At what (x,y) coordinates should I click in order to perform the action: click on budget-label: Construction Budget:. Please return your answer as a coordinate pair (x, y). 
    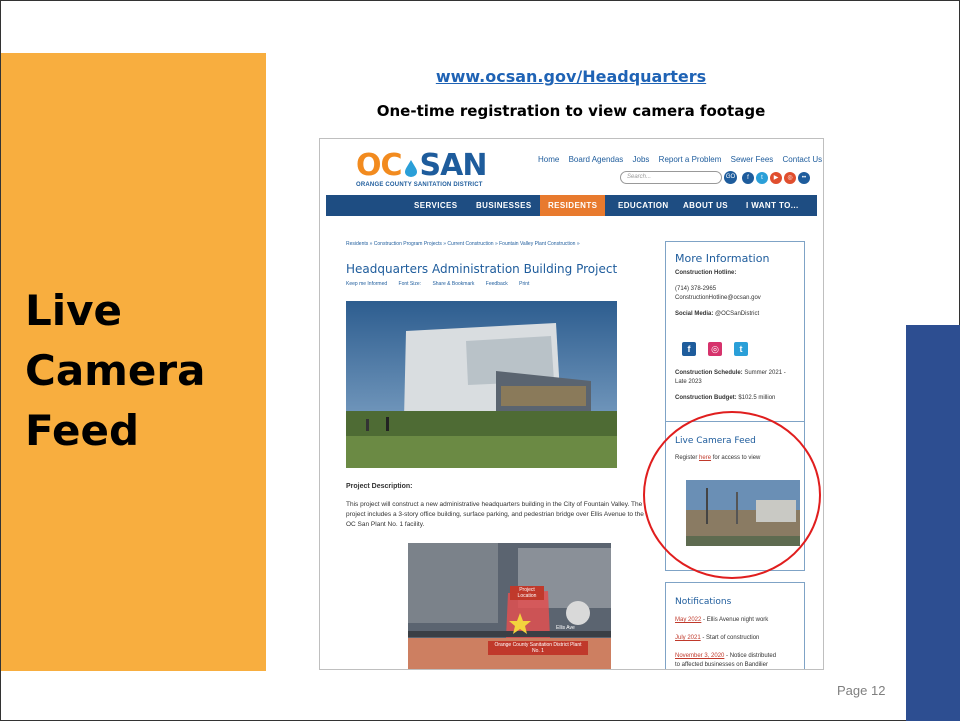
    Looking at the image, I should click on (706, 398).